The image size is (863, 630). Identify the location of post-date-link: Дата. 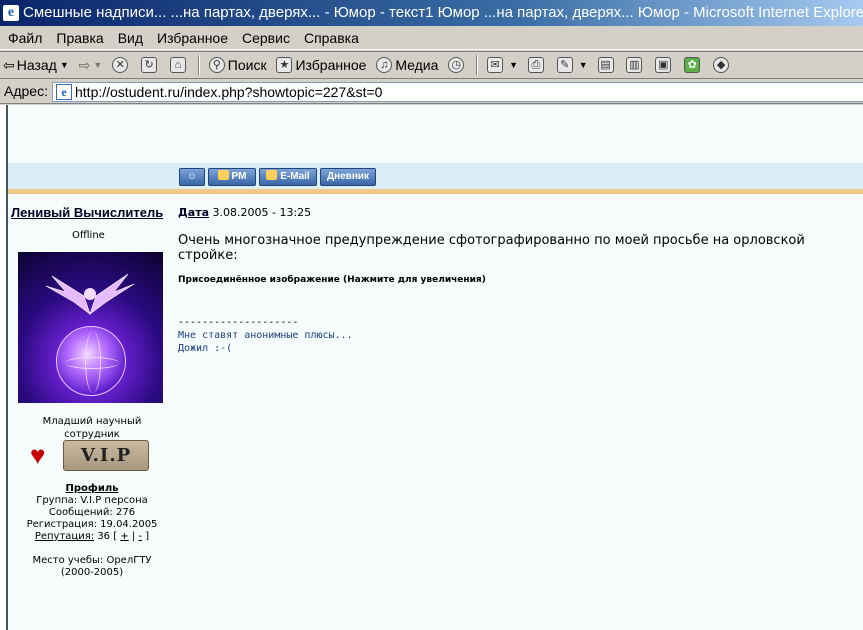
(193, 212).